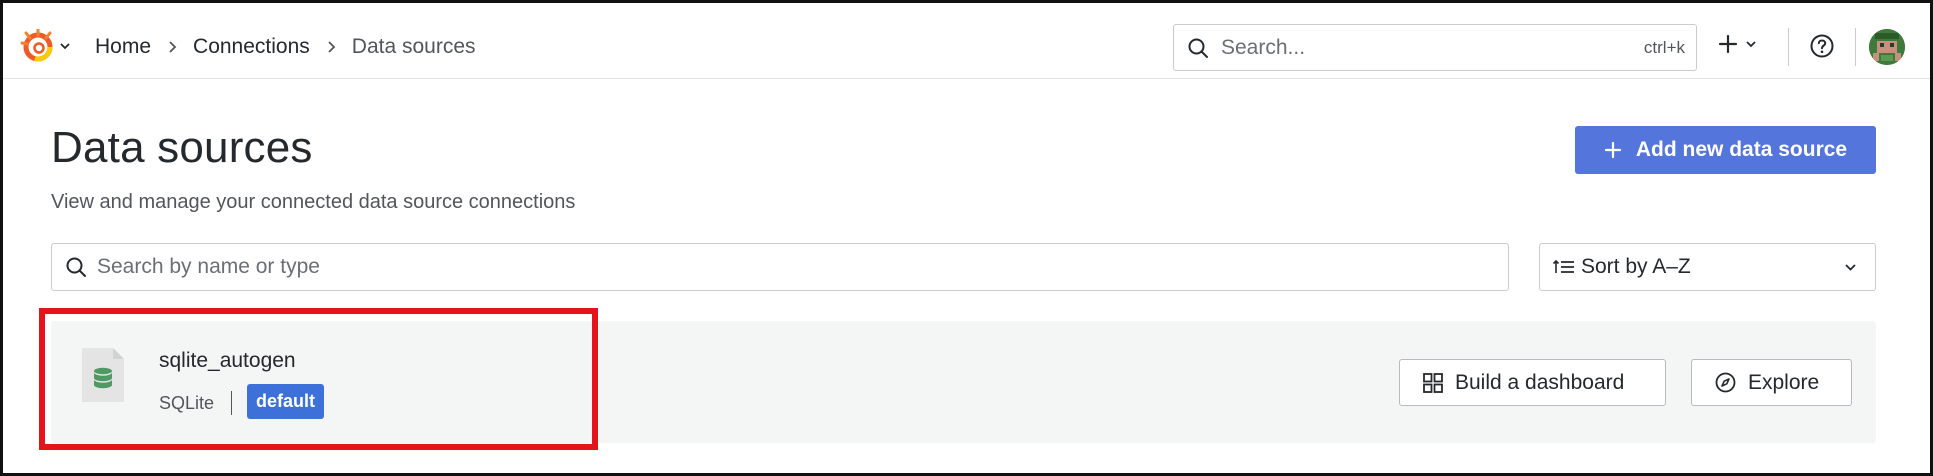 The image size is (1933, 476). Describe the element at coordinates (413, 46) in the screenshot. I see `breadcrumb-data-sources: Data sources` at that location.